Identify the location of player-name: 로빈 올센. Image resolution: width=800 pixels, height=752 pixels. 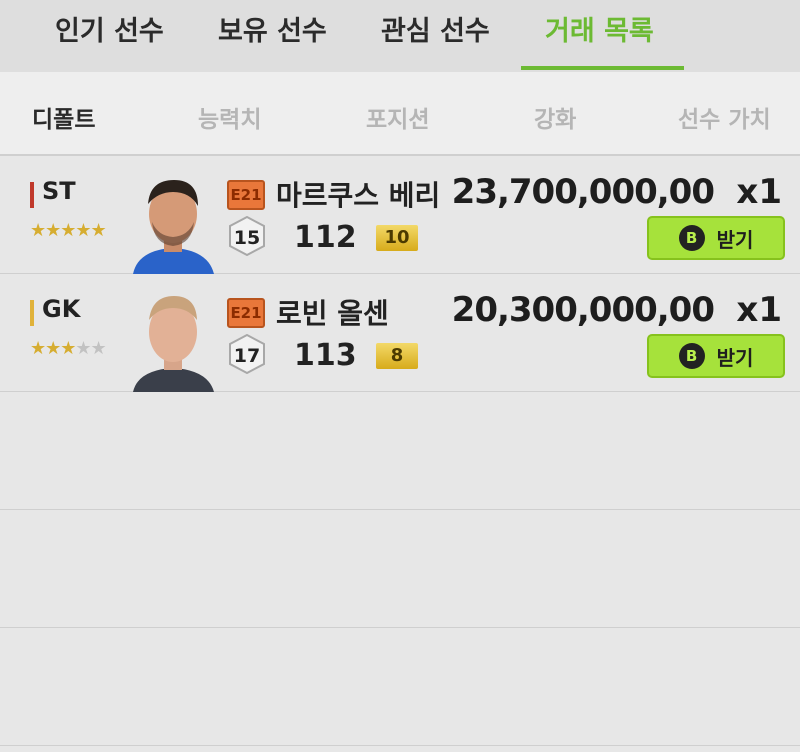
(332, 313).